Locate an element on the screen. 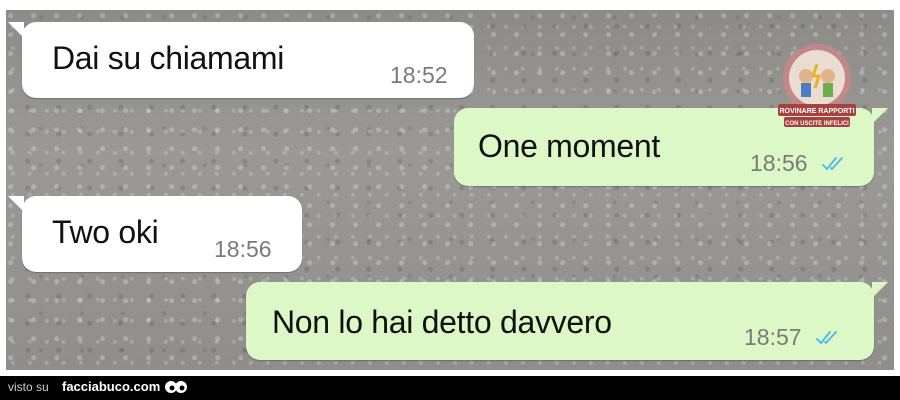  footer: visto su facciabuco.com is located at coordinates (450, 388).